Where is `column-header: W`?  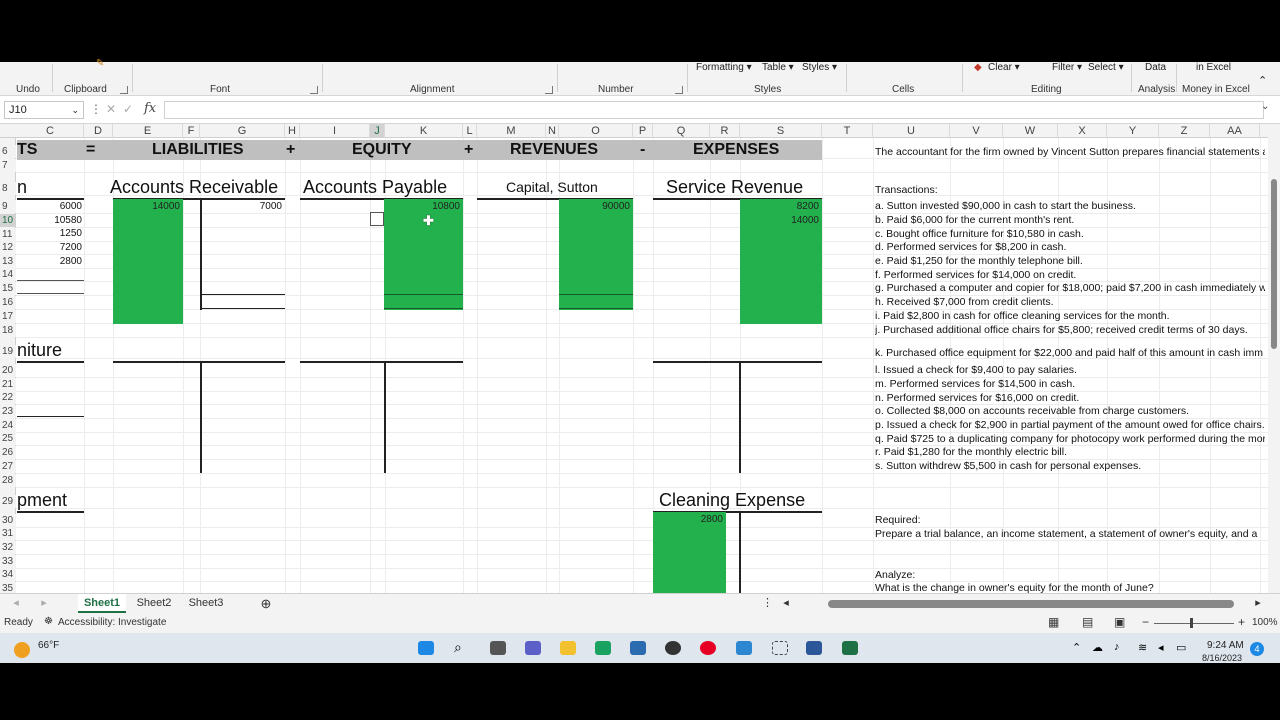 column-header: W is located at coordinates (1030, 131).